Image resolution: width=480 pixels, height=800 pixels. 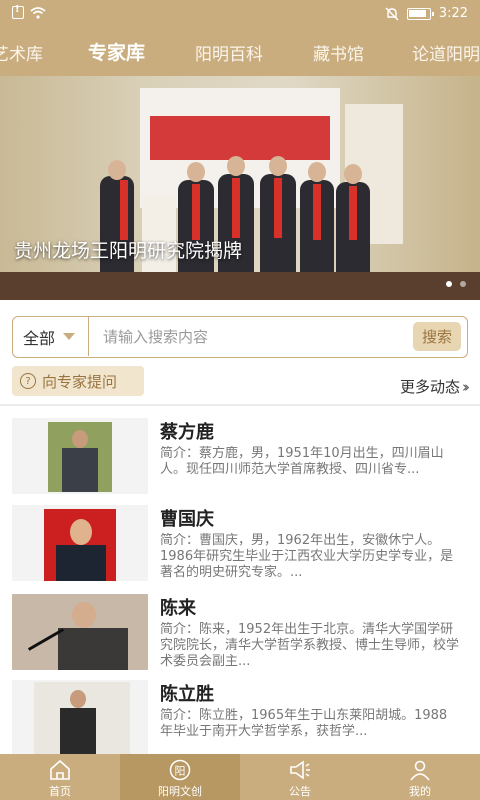 What do you see at coordinates (429, 387) in the screenshot?
I see `more-updates-label: 更多动态` at bounding box center [429, 387].